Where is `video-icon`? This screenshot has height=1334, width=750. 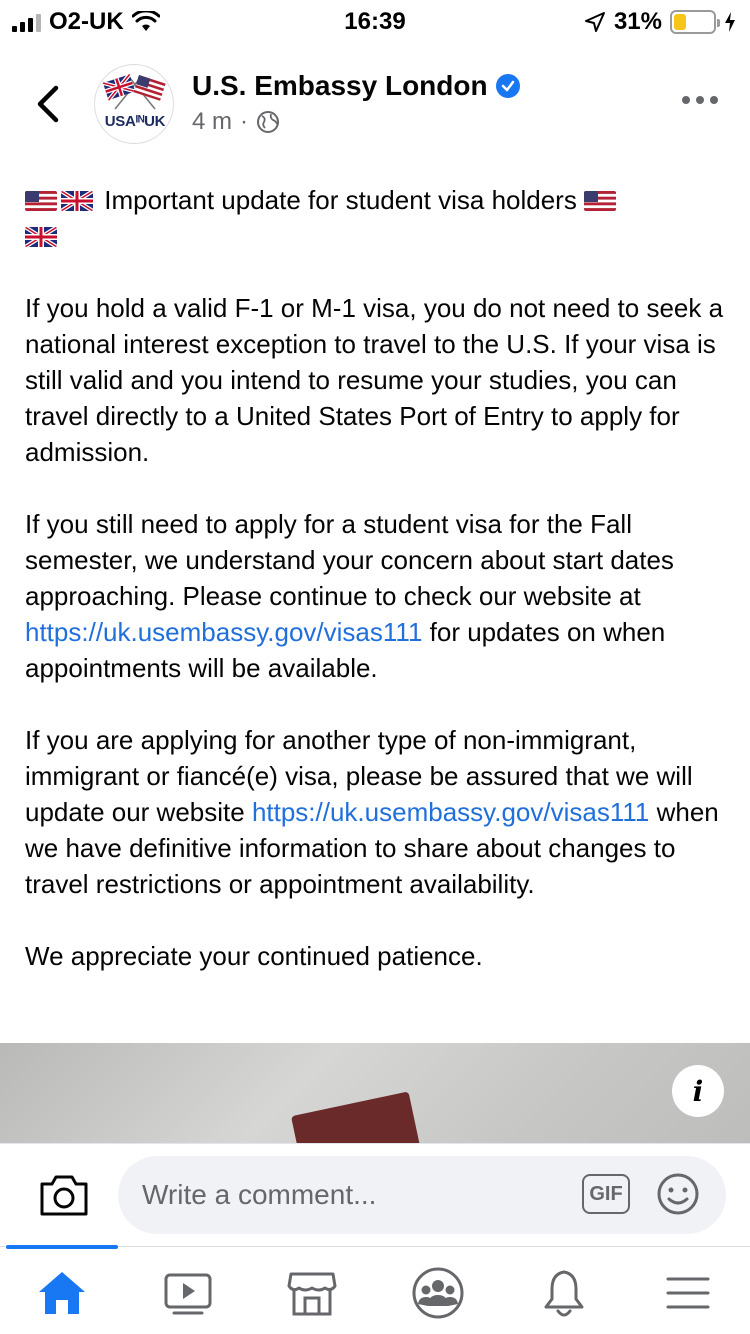
video-icon is located at coordinates (188, 1294).